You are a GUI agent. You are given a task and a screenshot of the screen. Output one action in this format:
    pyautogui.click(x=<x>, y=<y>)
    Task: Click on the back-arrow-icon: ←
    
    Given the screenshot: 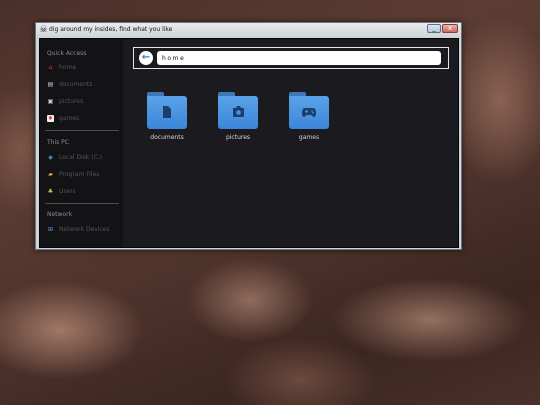 What is the action you would take?
    pyautogui.click(x=146, y=58)
    